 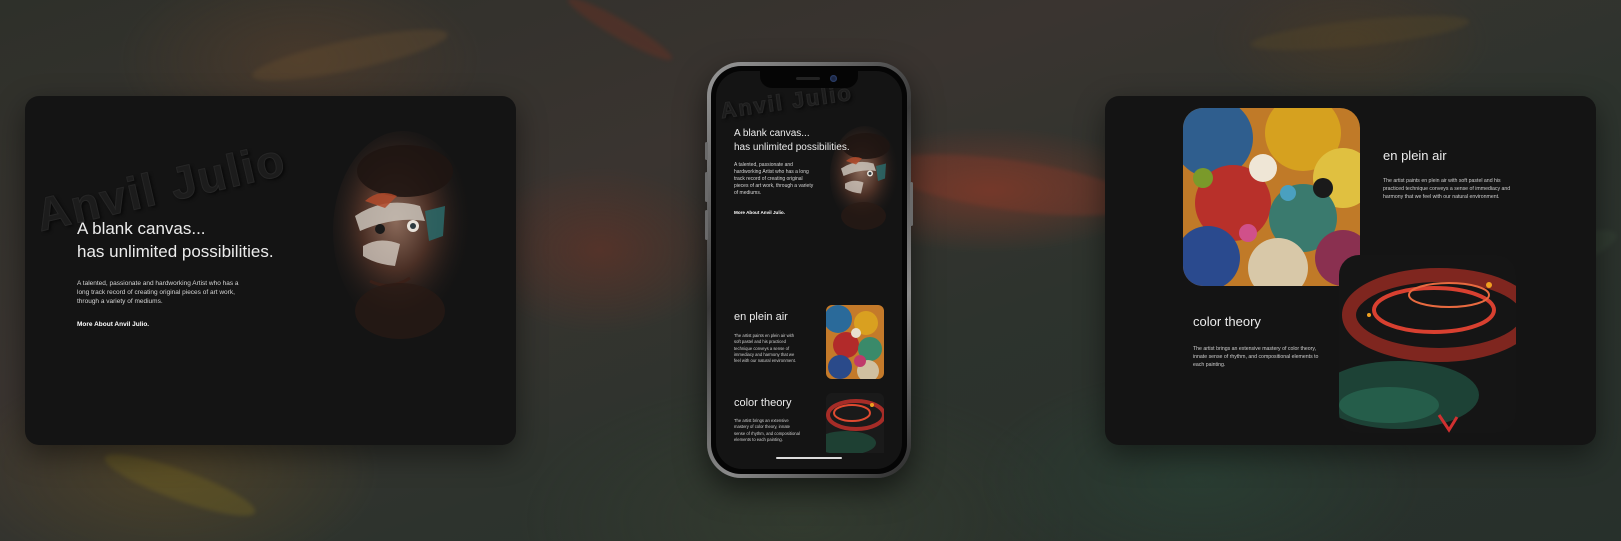 I want to click on phone-power-button, so click(x=911, y=204).